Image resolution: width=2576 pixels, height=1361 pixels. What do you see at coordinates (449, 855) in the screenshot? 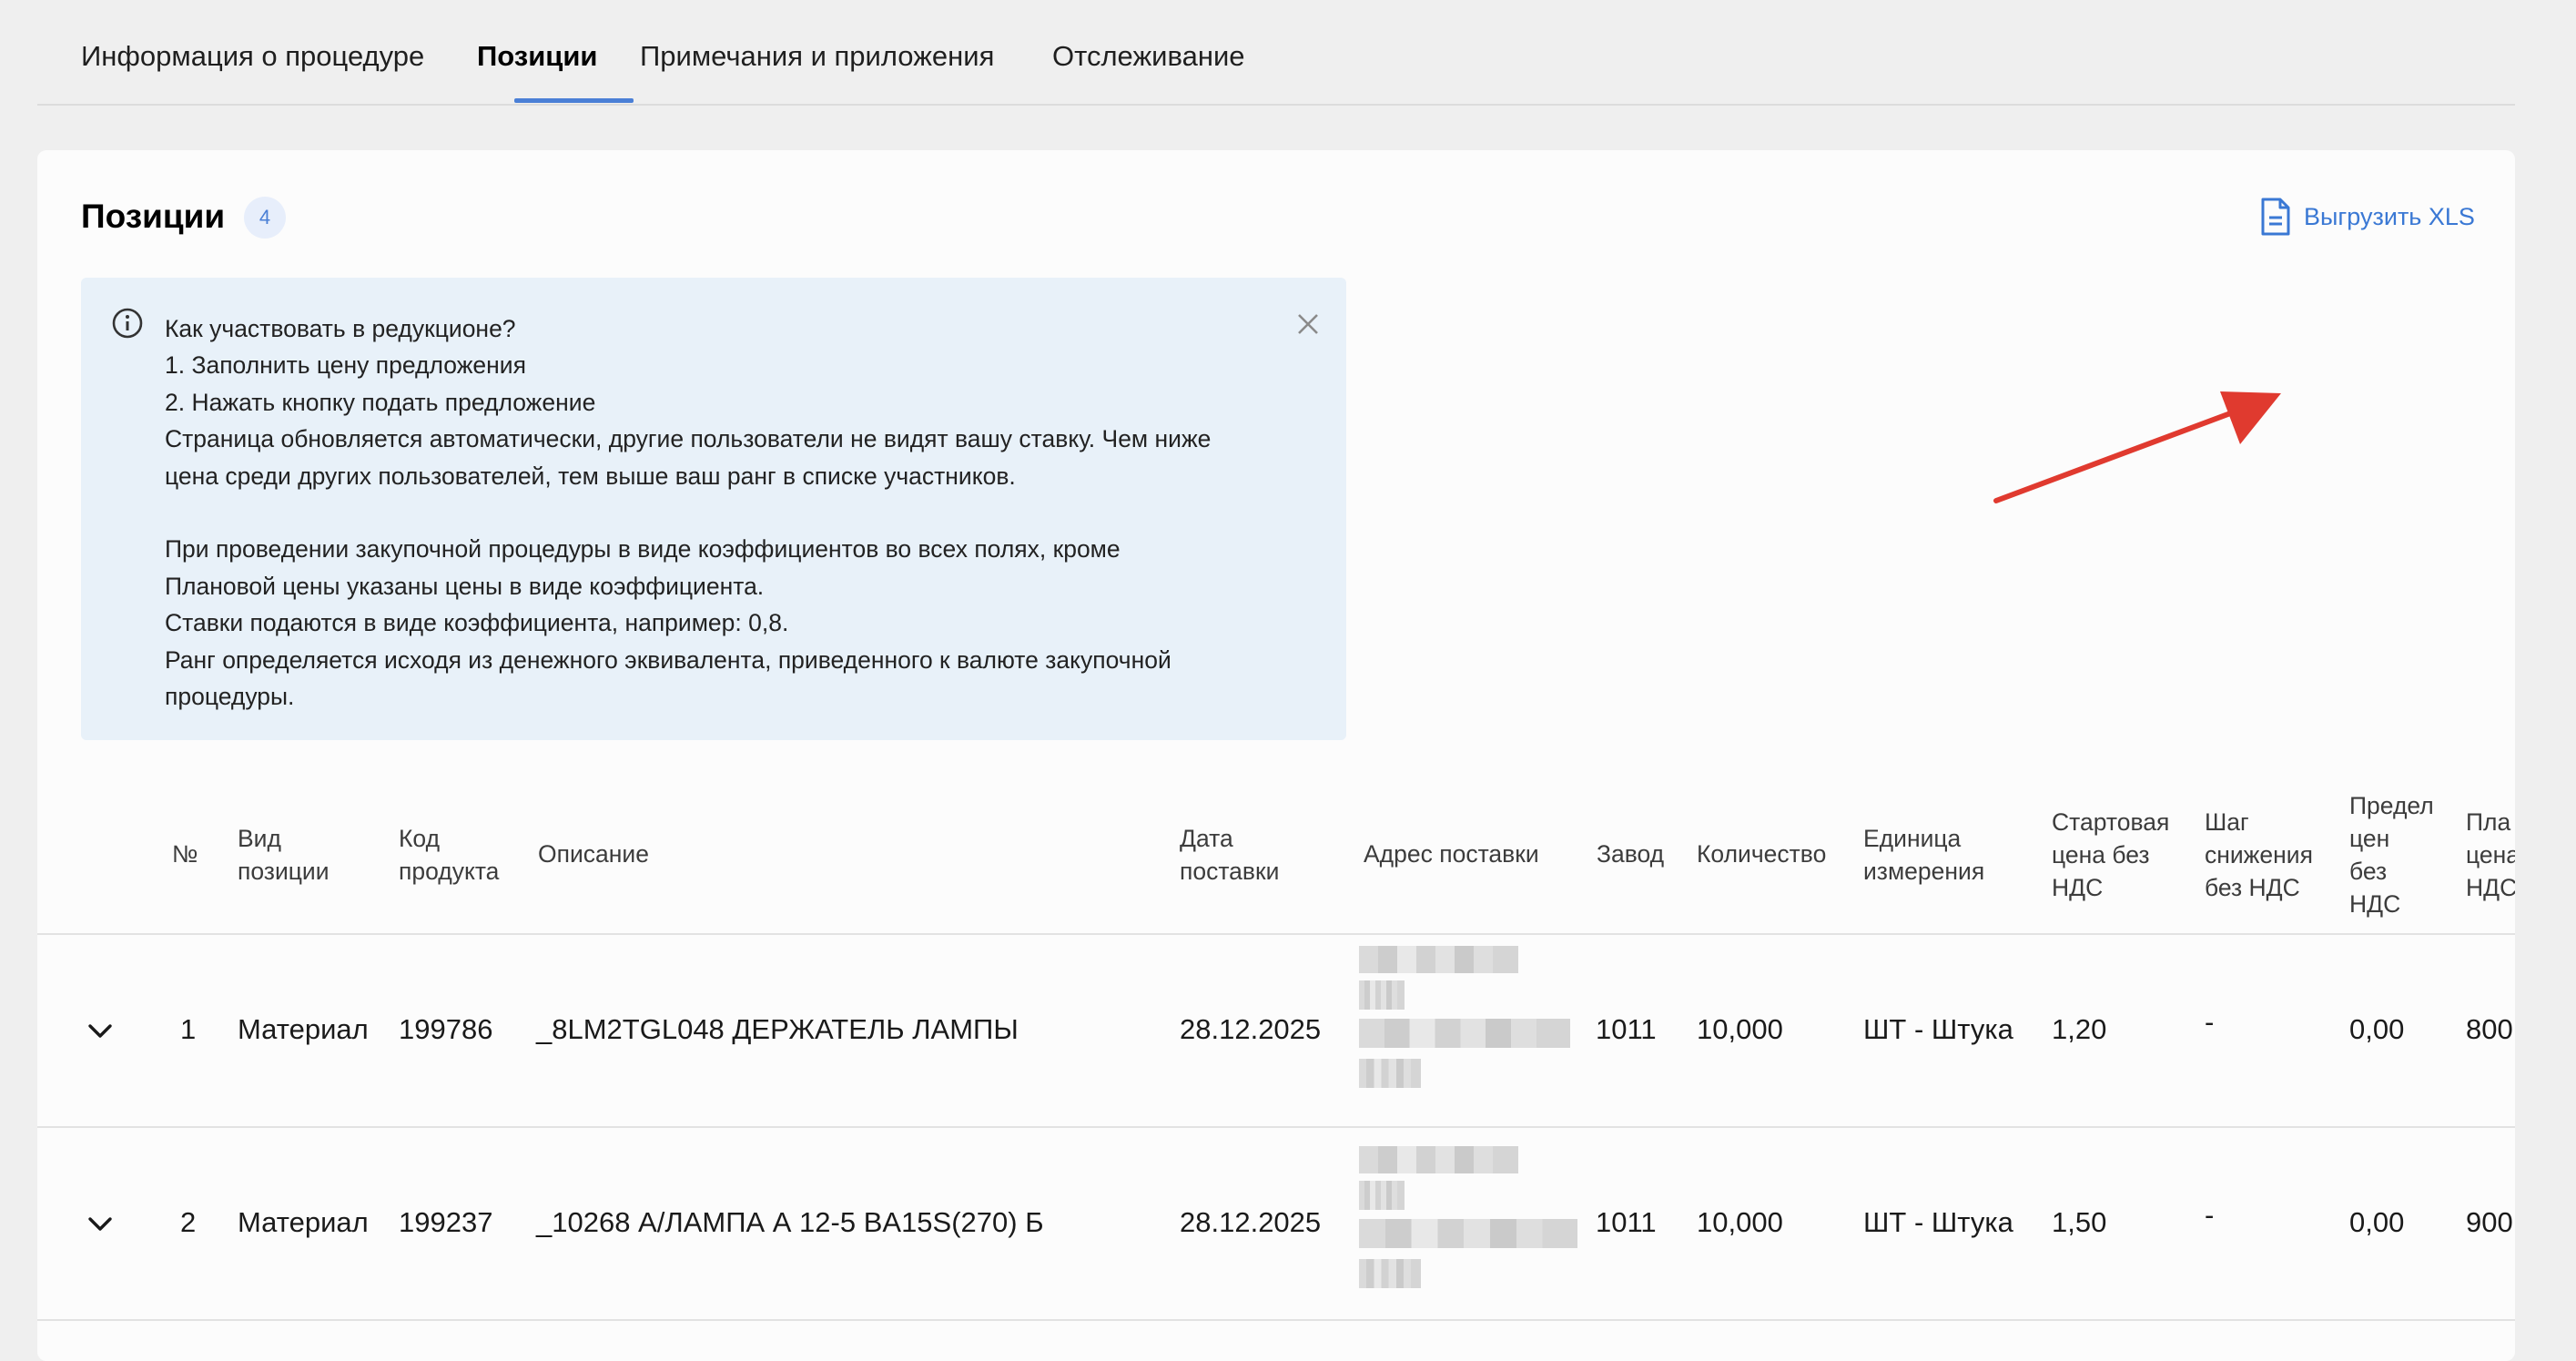
I see `col-header-code: Код продукта` at bounding box center [449, 855].